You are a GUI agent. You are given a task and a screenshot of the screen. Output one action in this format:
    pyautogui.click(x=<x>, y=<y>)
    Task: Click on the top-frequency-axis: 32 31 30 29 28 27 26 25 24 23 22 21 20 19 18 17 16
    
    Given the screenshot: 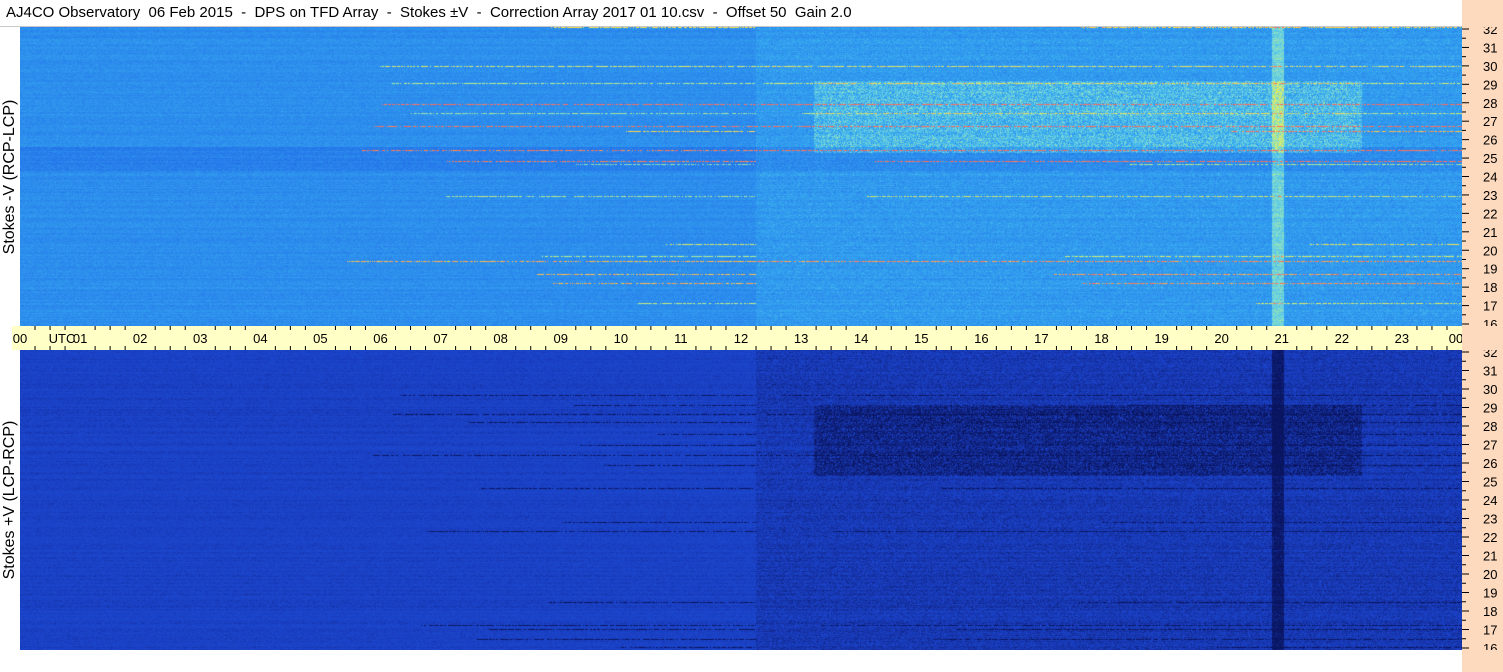 What is the action you would take?
    pyautogui.click(x=1482, y=176)
    